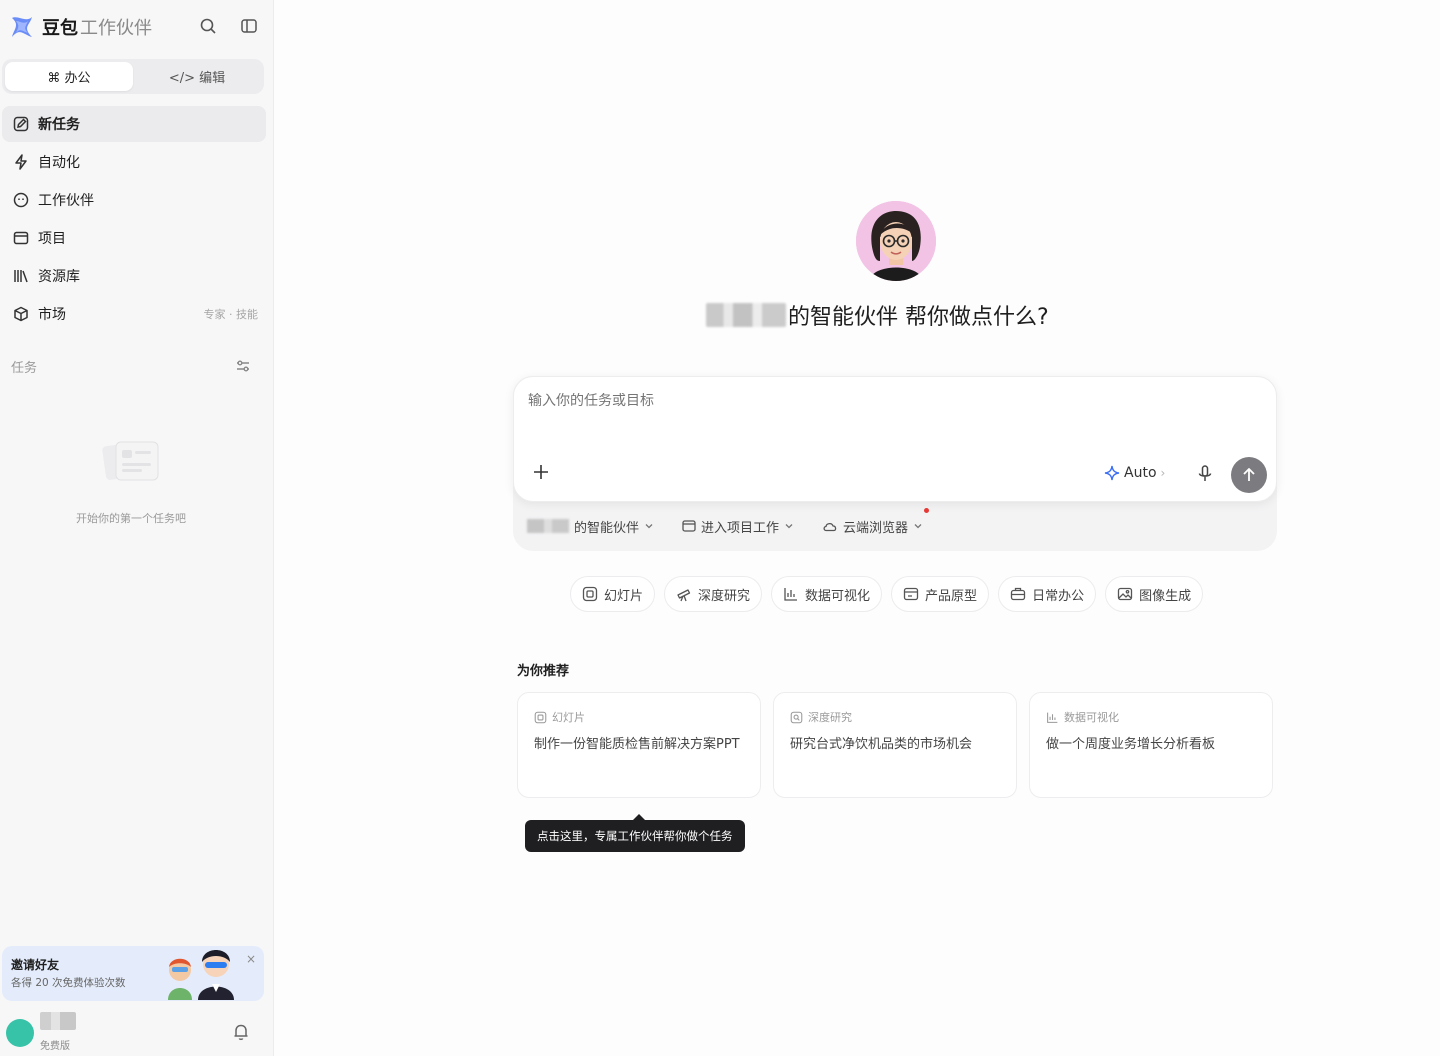 The image size is (1440, 1056). I want to click on library-icon, so click(21, 276).